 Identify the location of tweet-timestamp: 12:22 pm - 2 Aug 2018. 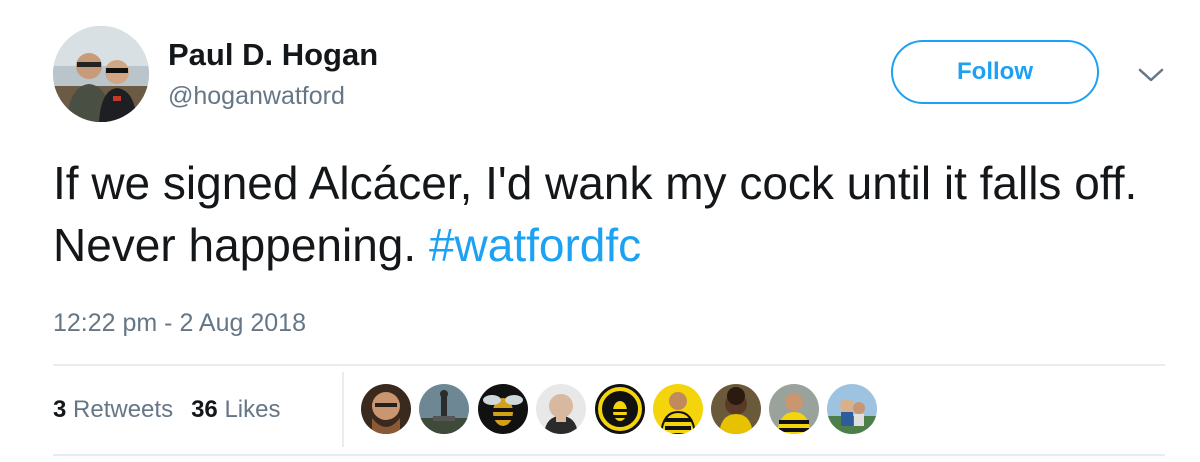
(179, 323).